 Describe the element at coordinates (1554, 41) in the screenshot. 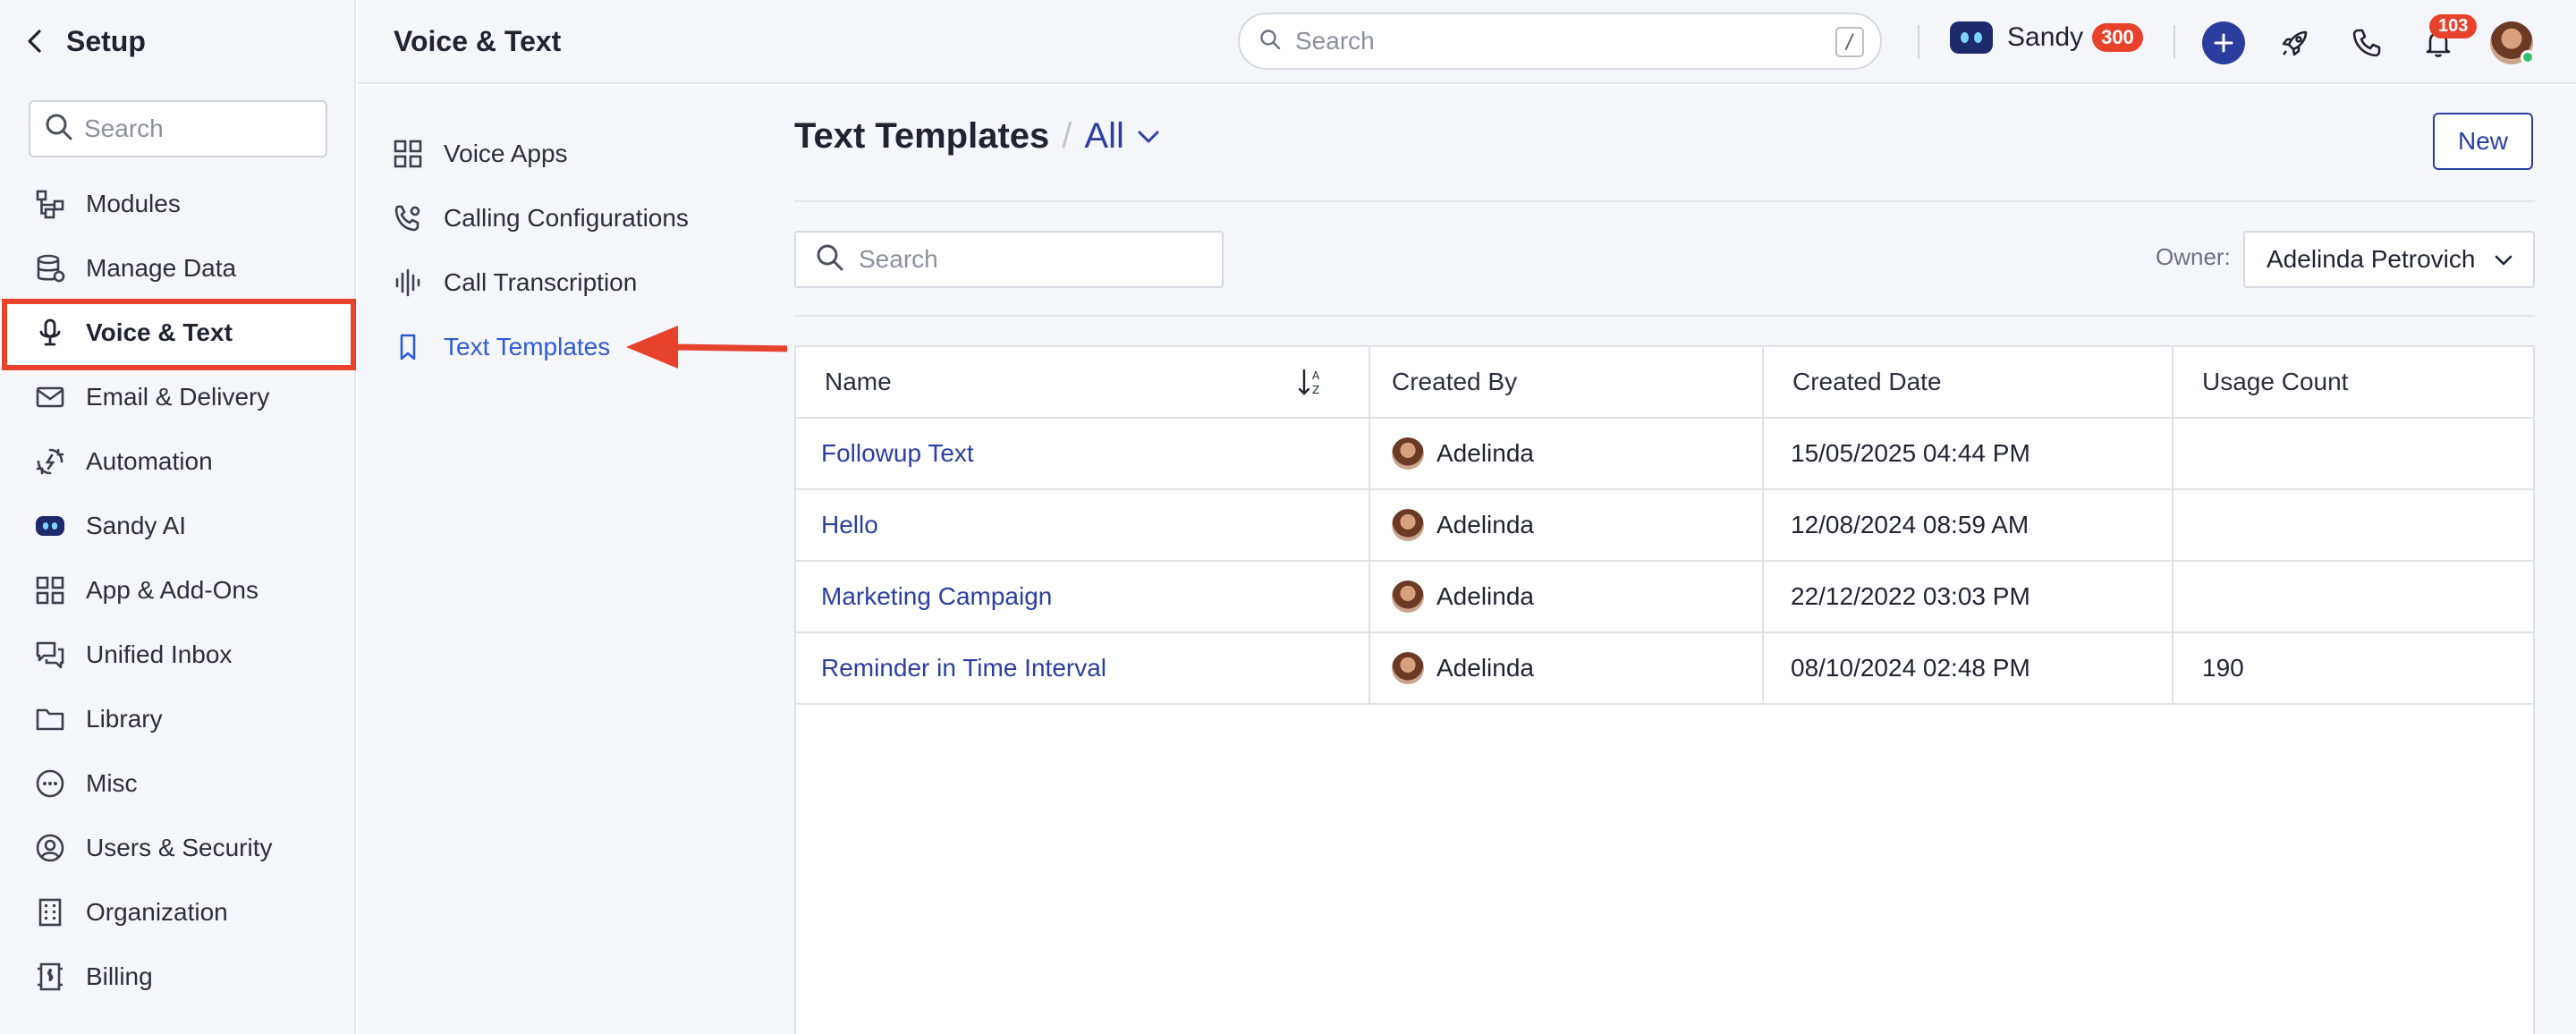

I see `global-search-input` at that location.